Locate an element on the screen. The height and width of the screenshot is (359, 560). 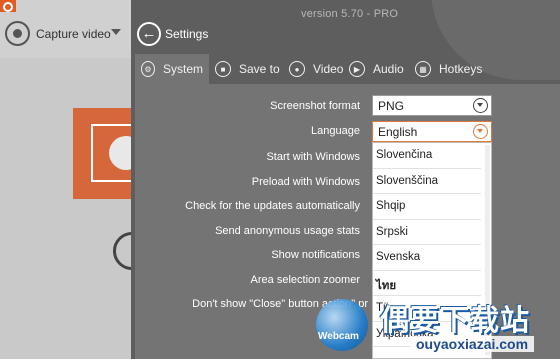
capture-mode-label: Capture video is located at coordinates (73, 34).